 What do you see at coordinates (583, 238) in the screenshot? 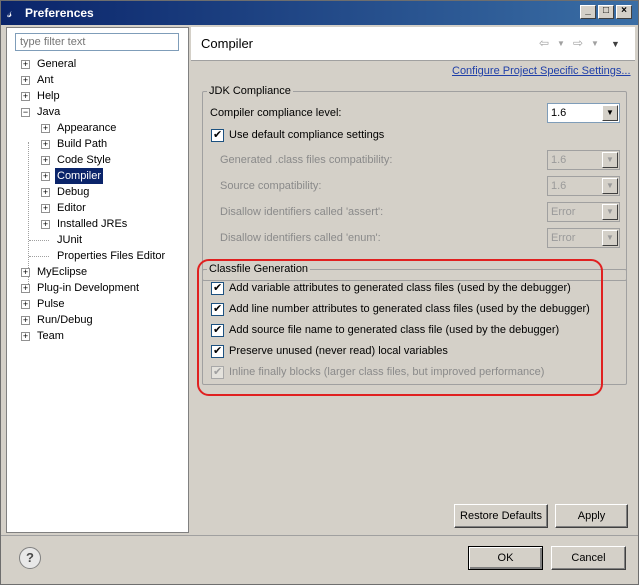
I see `enum-select: Error ▼` at bounding box center [583, 238].